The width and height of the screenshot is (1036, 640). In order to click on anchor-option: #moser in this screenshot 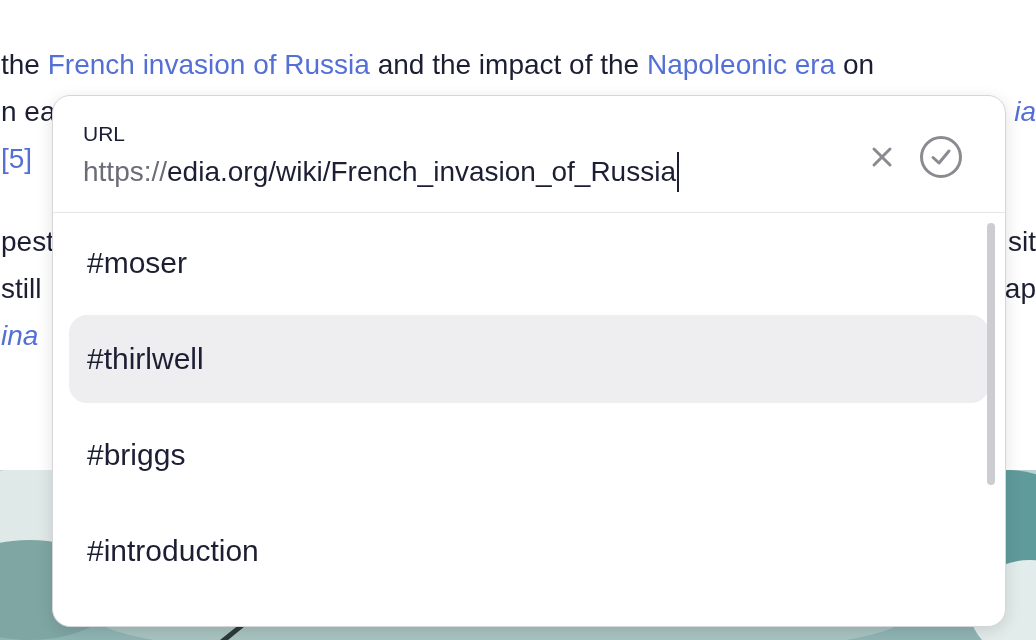, I will do `click(529, 263)`.